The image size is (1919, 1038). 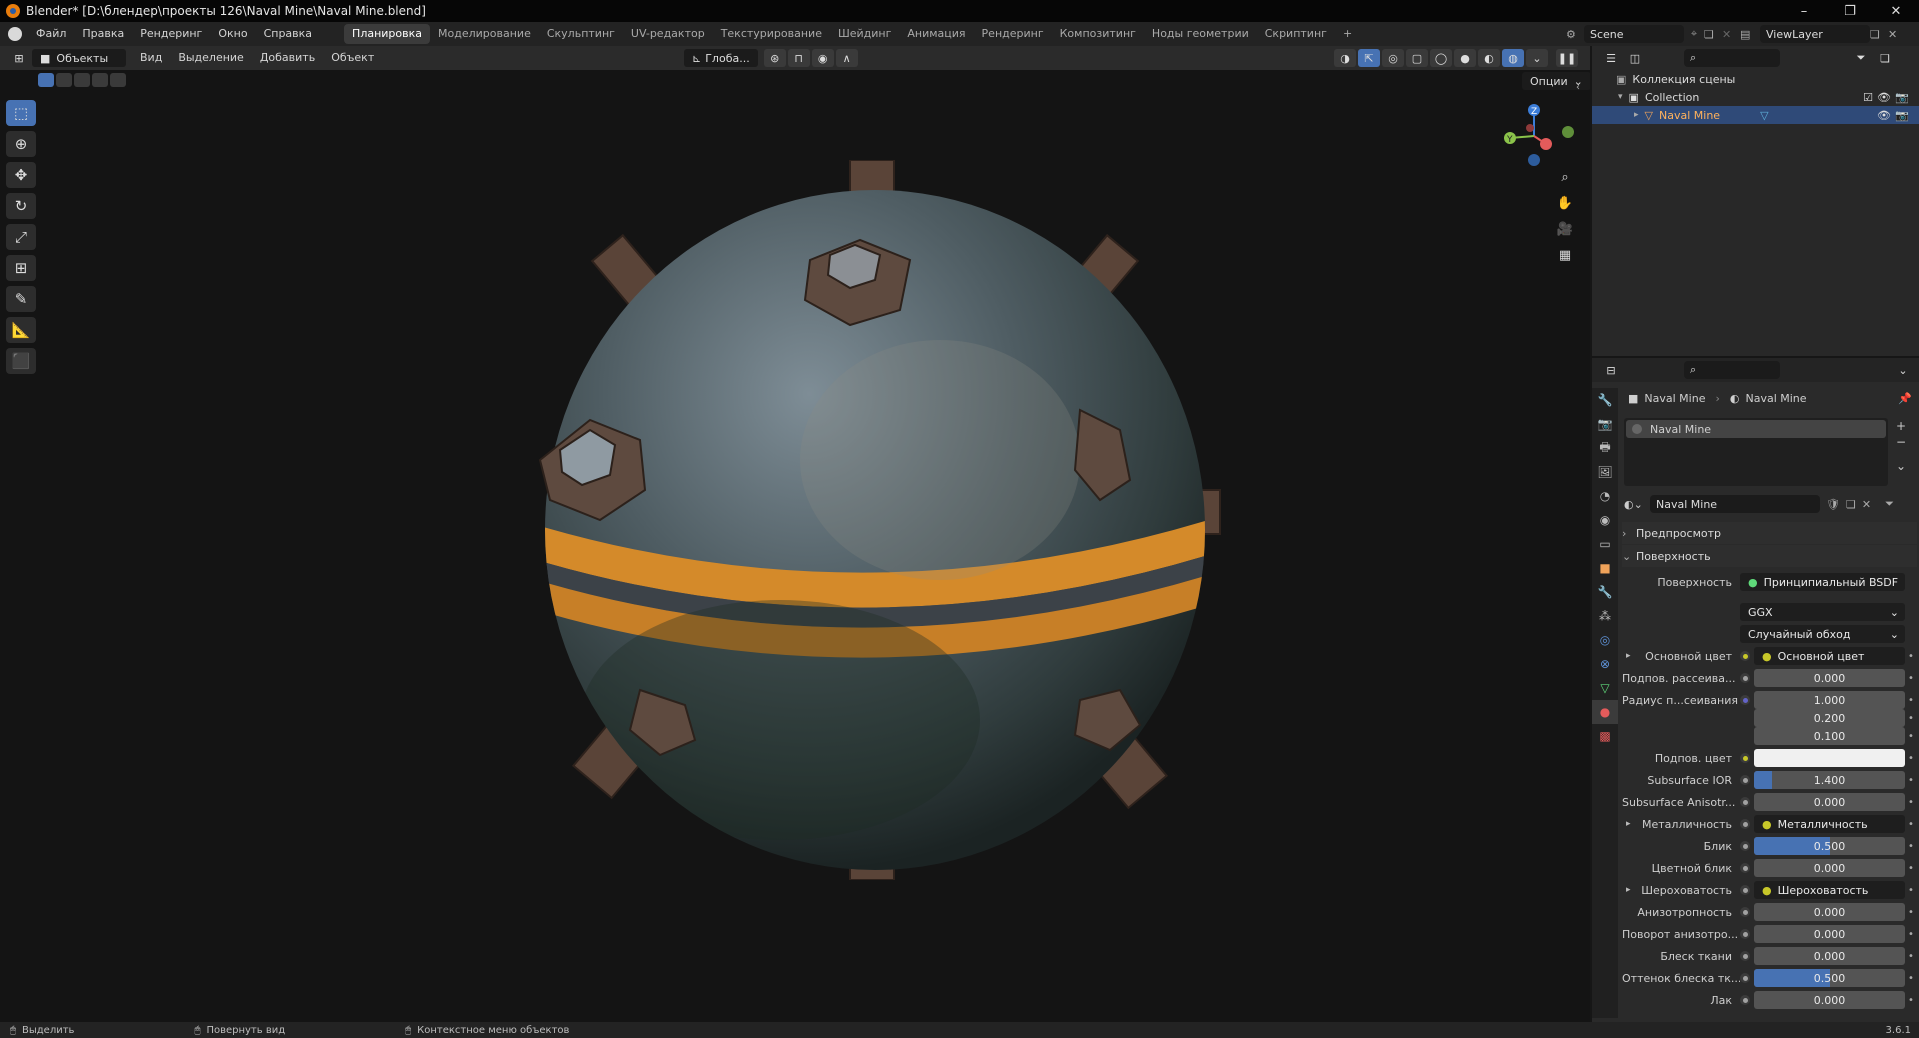 What do you see at coordinates (1829, 890) in the screenshot?
I see `linked-input-field: ● Шероховатость` at bounding box center [1829, 890].